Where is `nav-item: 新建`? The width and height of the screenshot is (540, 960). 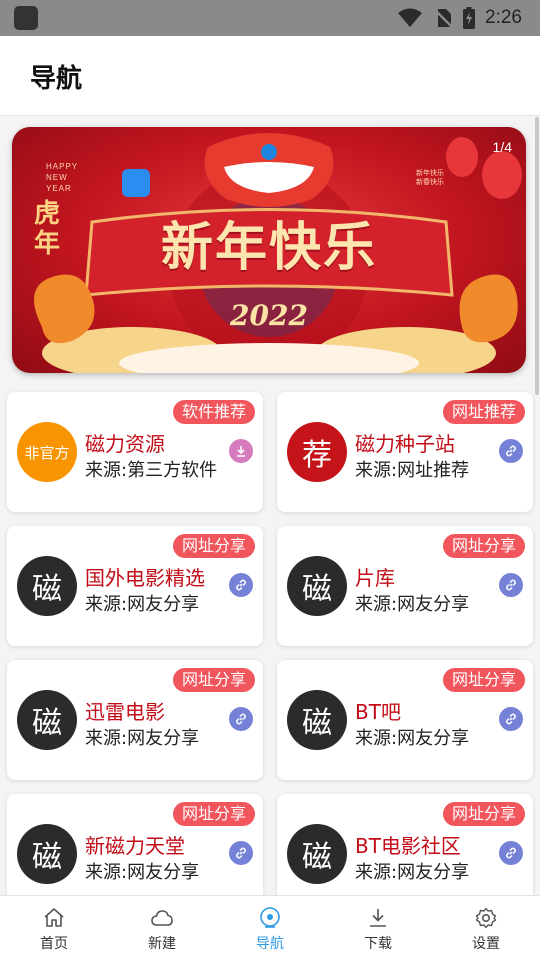
nav-item: 新建 is located at coordinates (162, 928).